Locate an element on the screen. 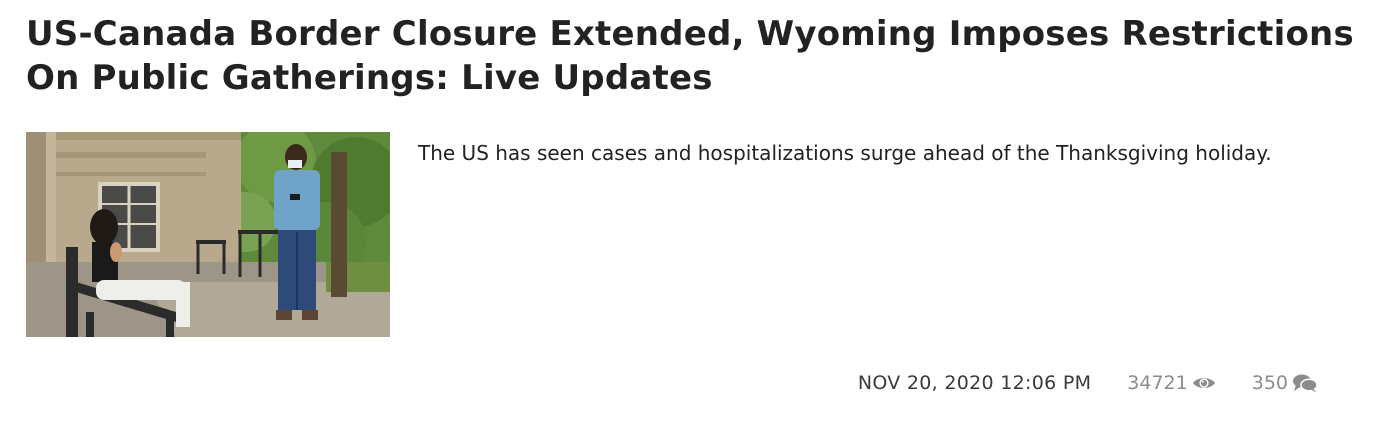  view-count: 34721 is located at coordinates (1171, 383).